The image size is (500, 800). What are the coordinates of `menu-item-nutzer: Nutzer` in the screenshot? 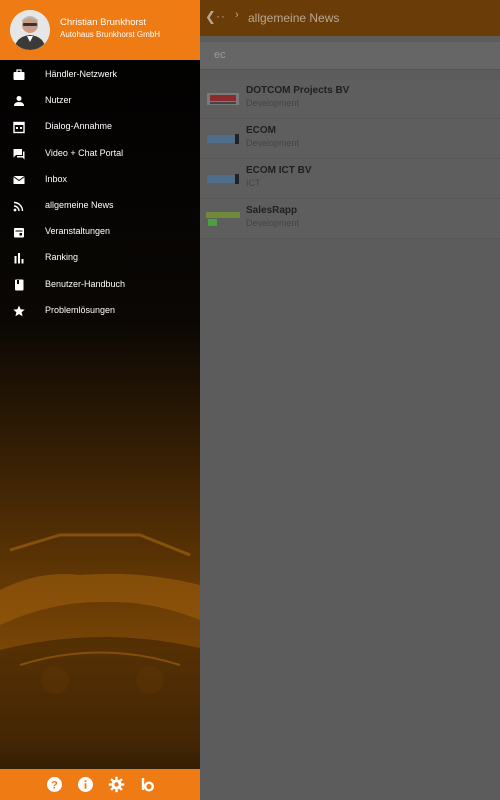 It's located at (100, 101).